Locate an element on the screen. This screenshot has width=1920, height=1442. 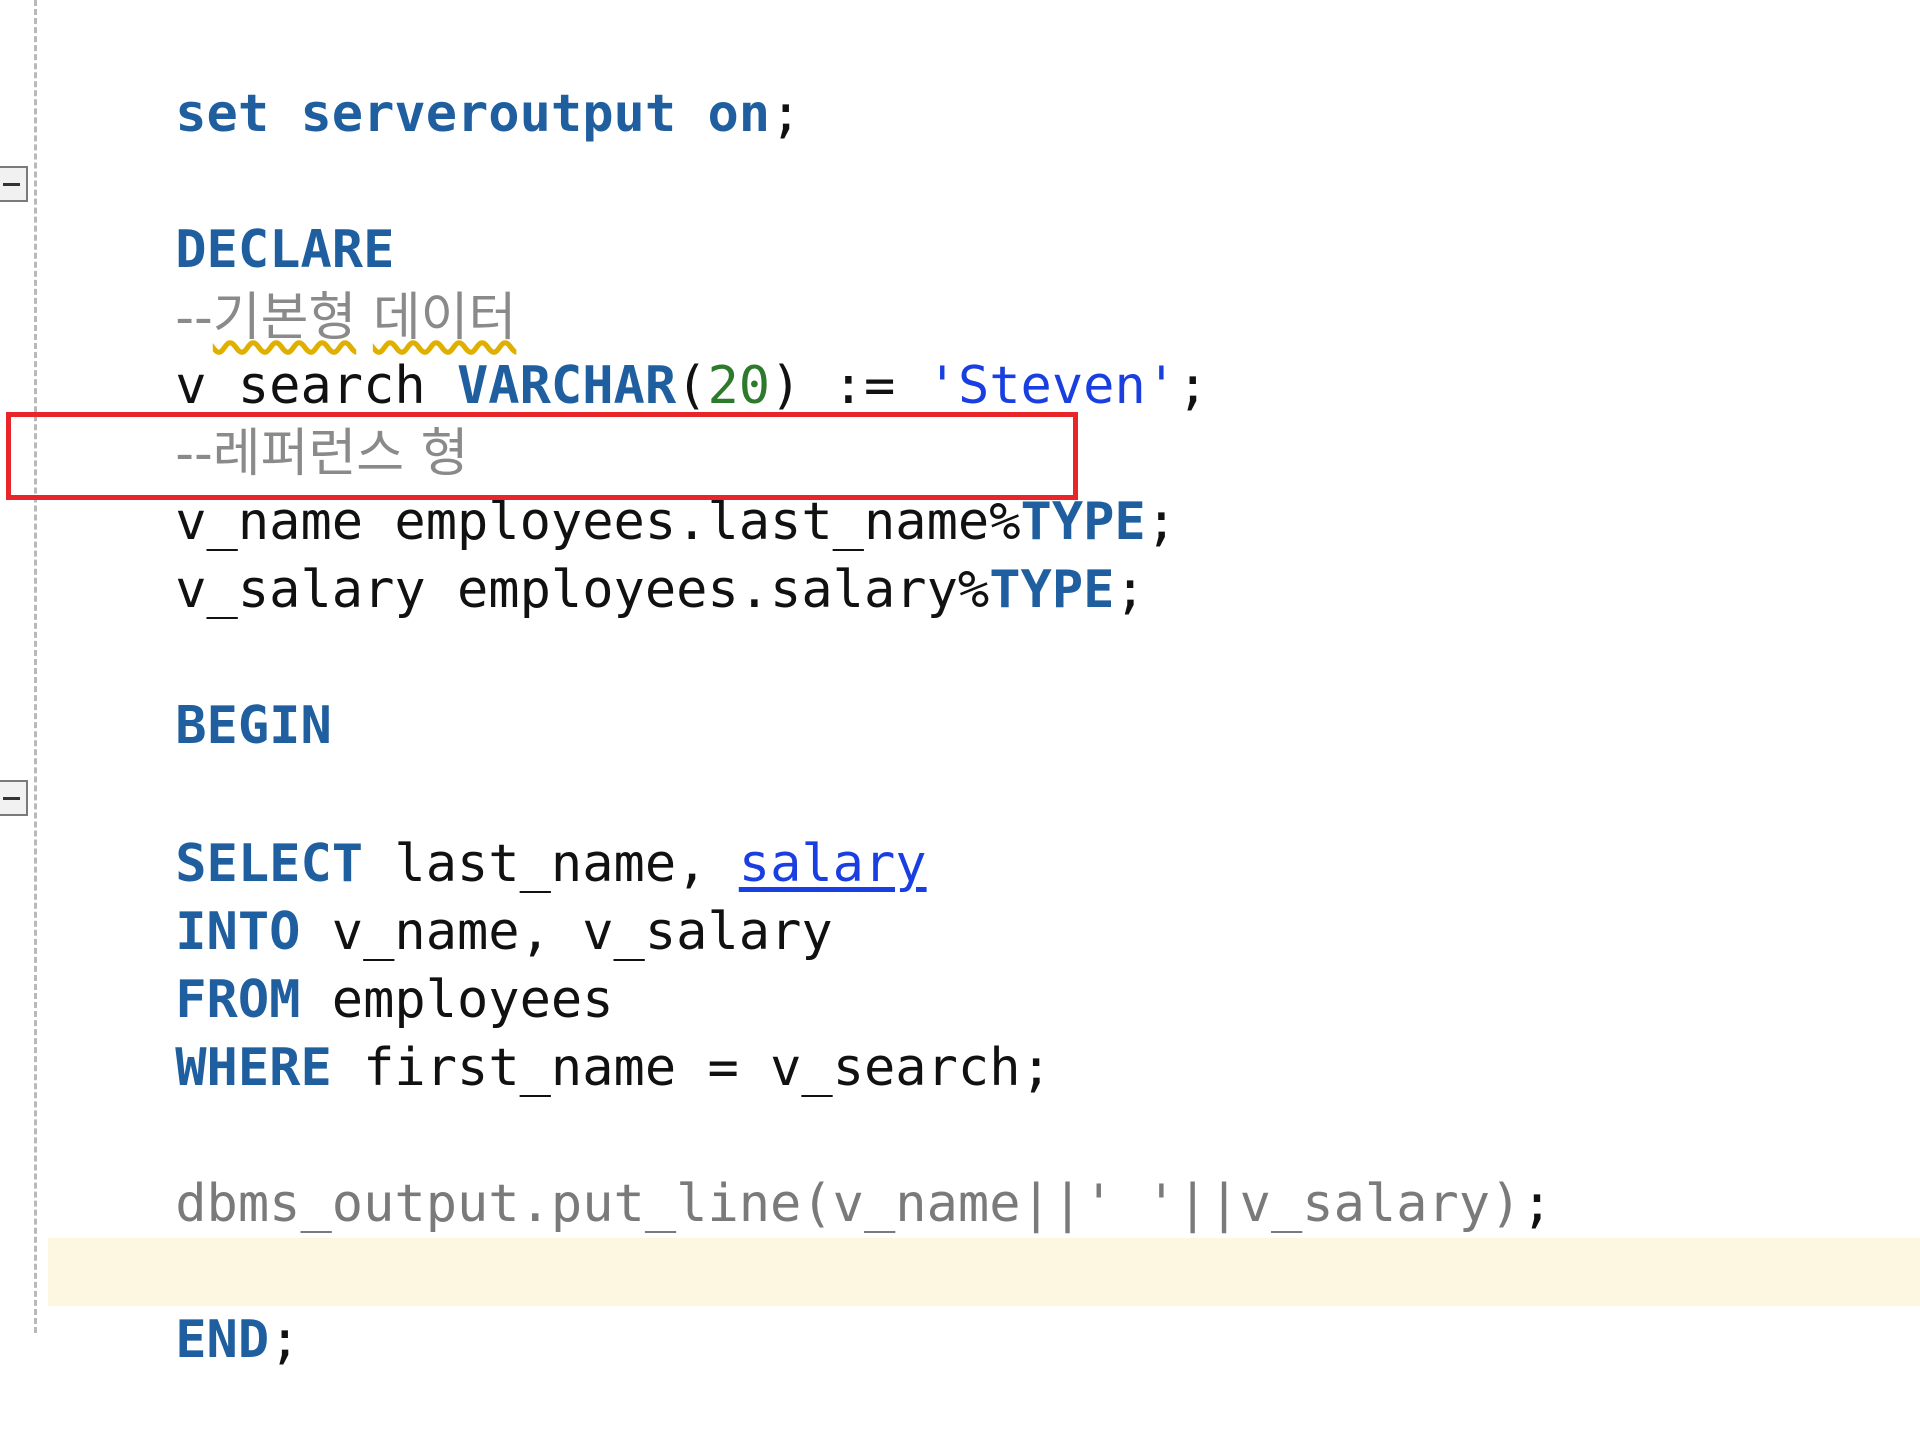
paren: ( is located at coordinates (692, 386).